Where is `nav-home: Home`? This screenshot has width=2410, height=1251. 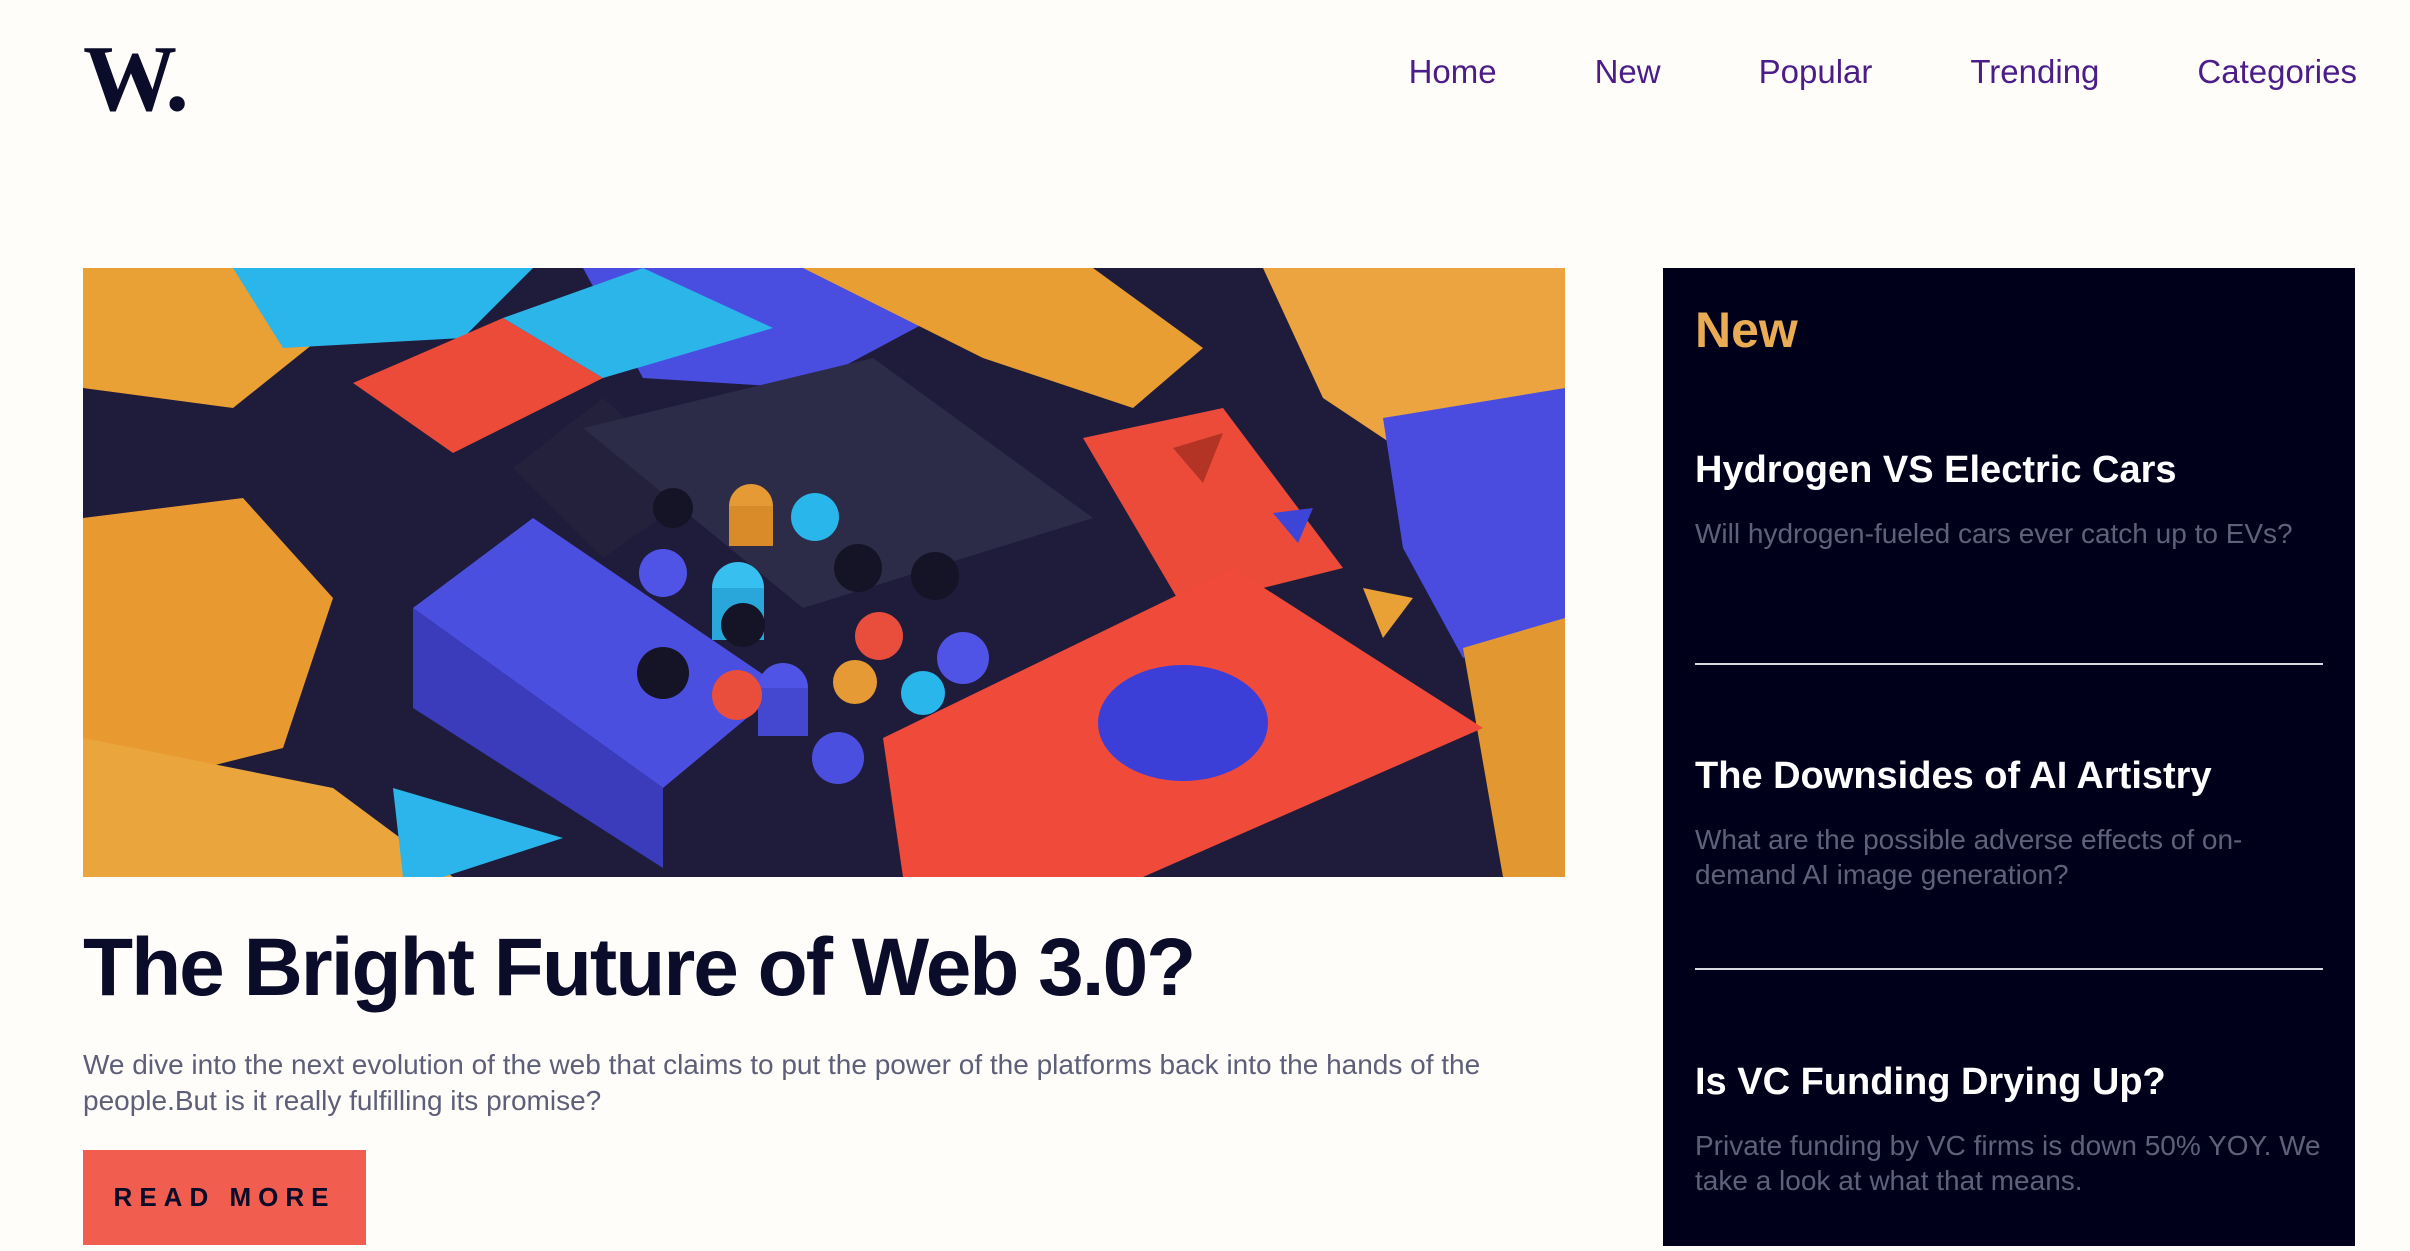
nav-home: Home is located at coordinates (1453, 72).